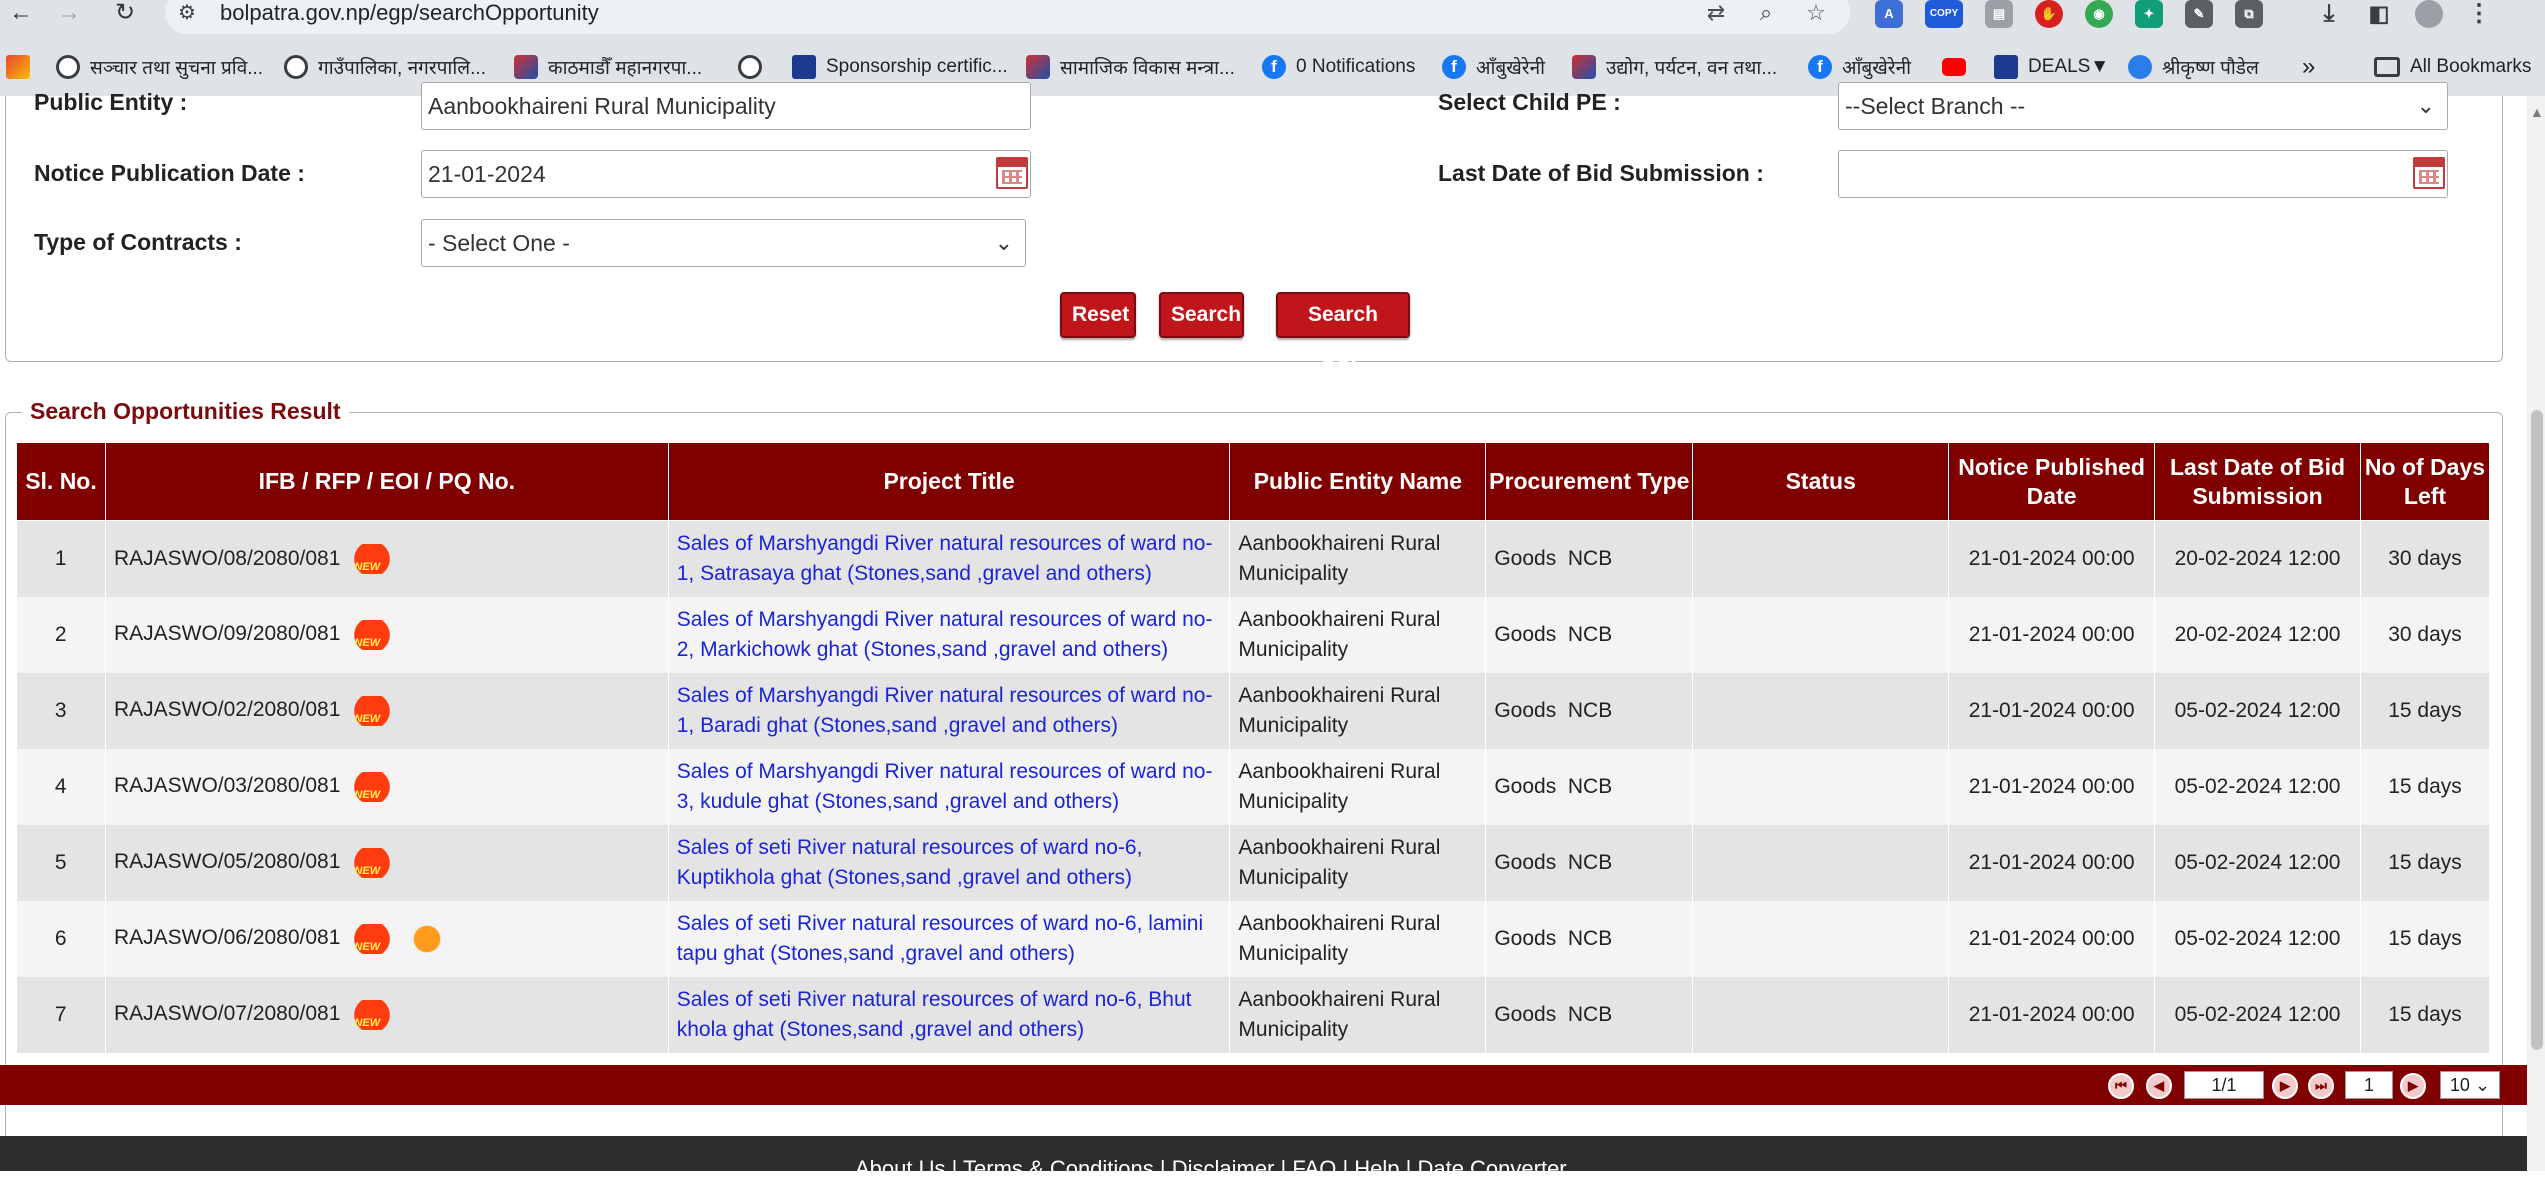 This screenshot has height=1182, width=2545. What do you see at coordinates (2099, 14) in the screenshot?
I see `chrome-extension-icon: ◉` at bounding box center [2099, 14].